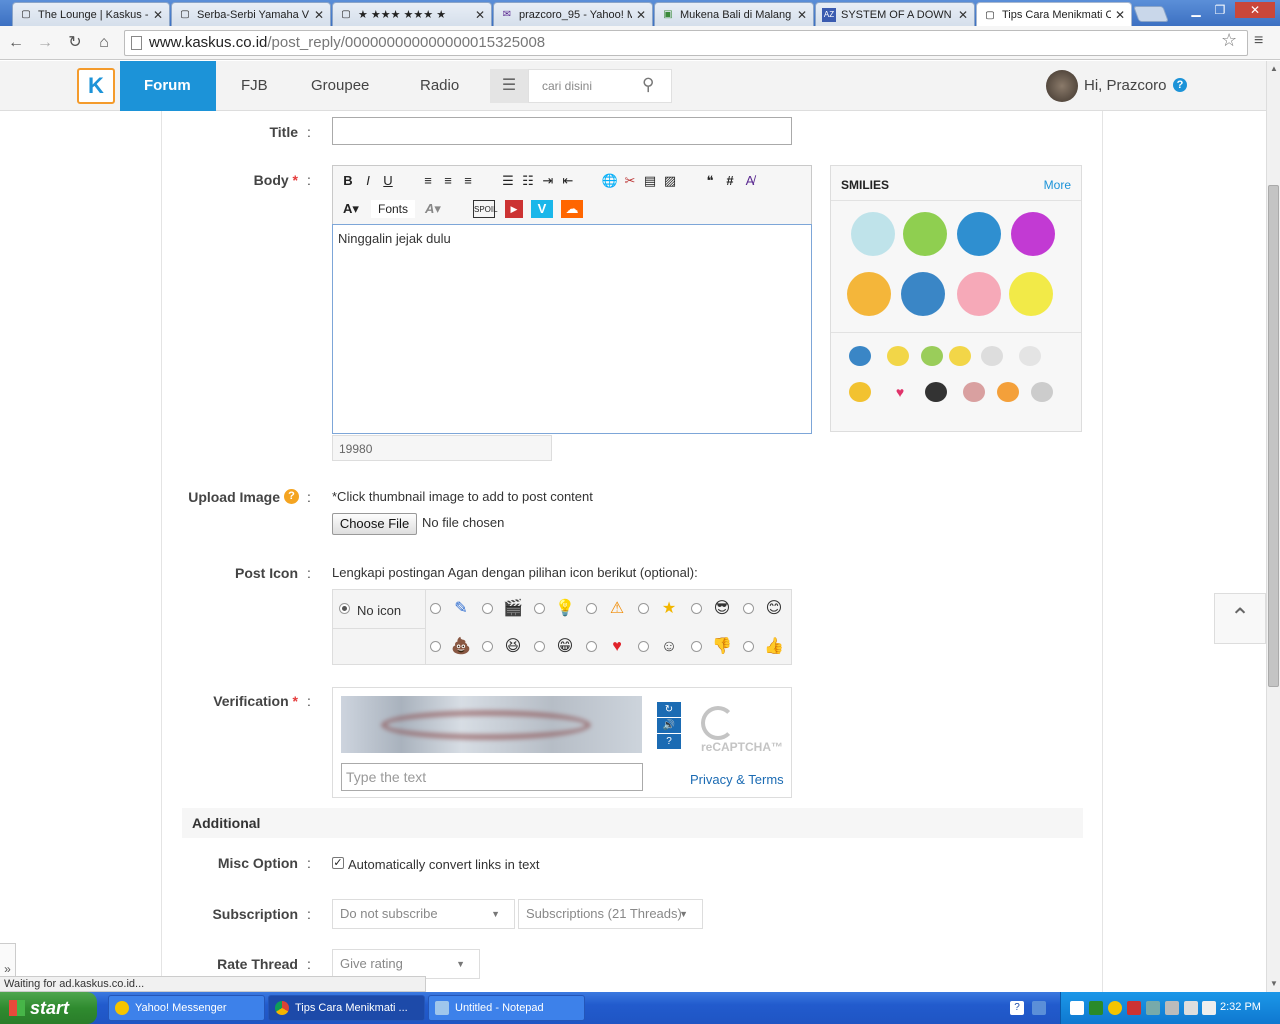  What do you see at coordinates (1151, 14) in the screenshot?
I see `new-tab-button` at bounding box center [1151, 14].